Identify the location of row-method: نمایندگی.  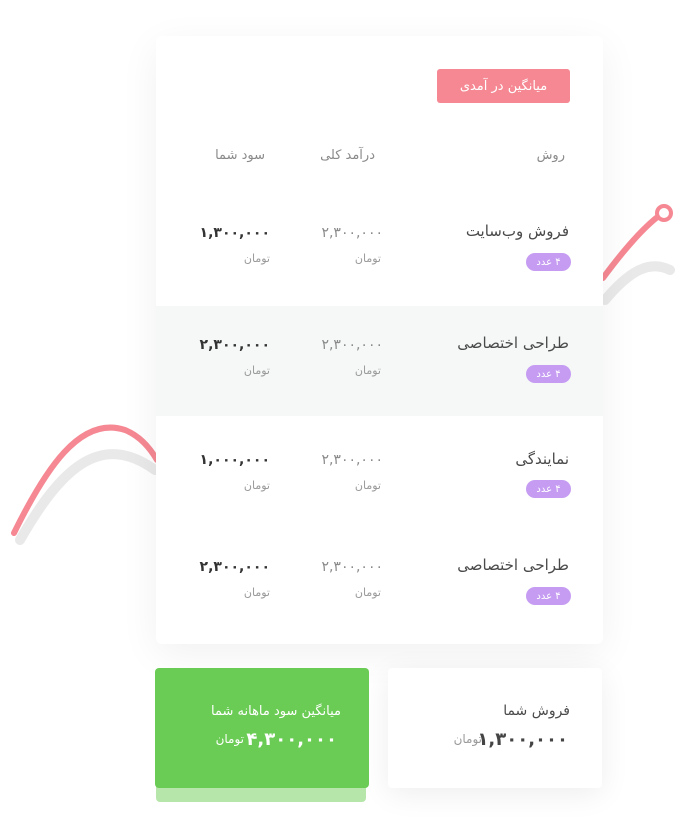
(542, 459).